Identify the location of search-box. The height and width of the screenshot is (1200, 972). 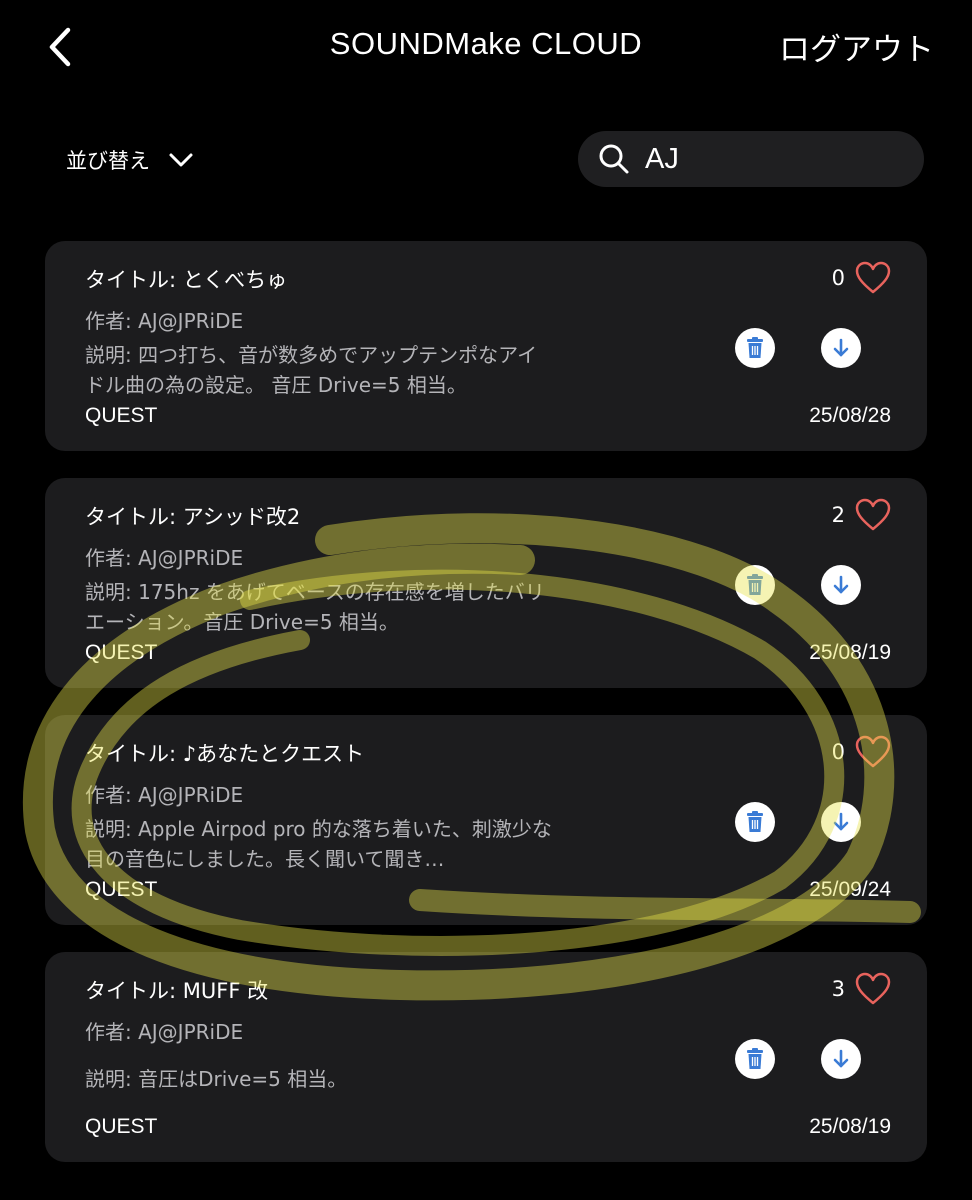
(751, 159).